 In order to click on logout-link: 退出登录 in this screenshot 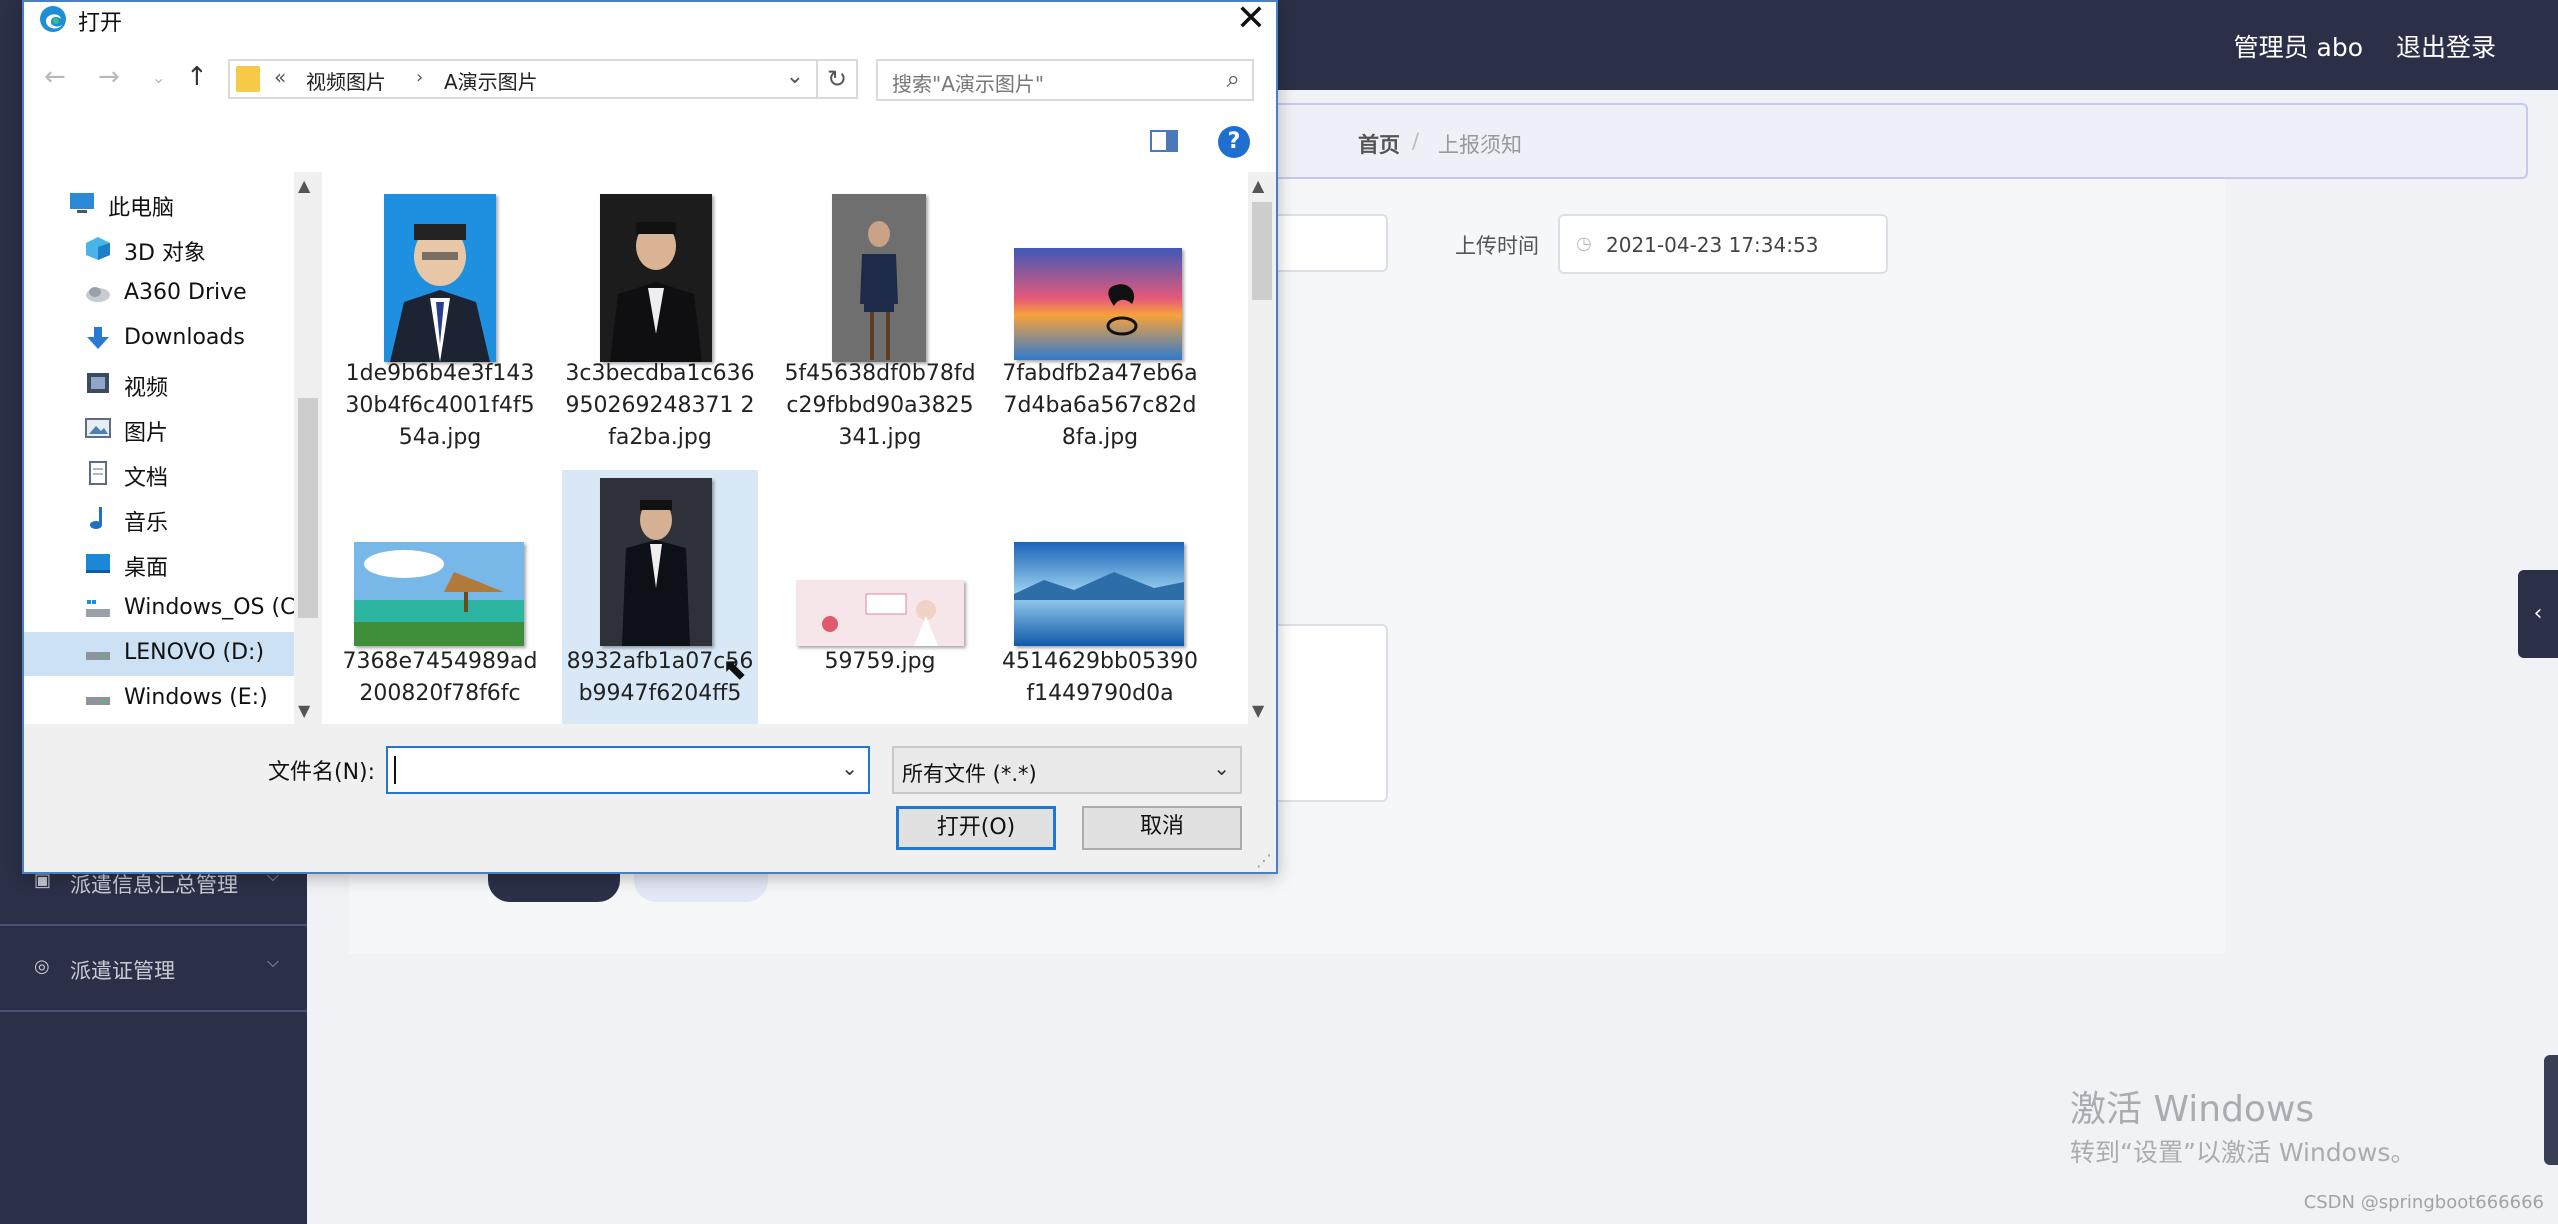, I will do `click(2446, 46)`.